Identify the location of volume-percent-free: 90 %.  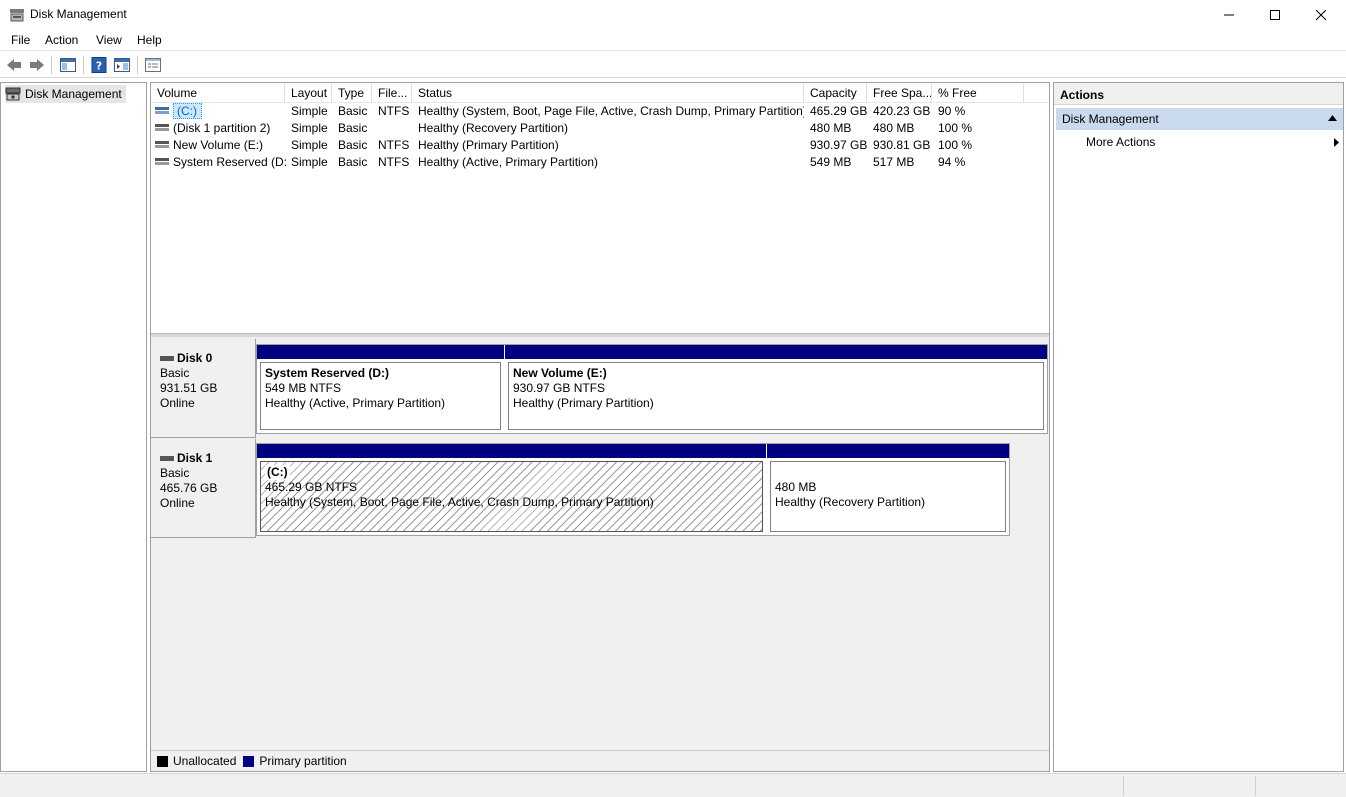
(952, 111).